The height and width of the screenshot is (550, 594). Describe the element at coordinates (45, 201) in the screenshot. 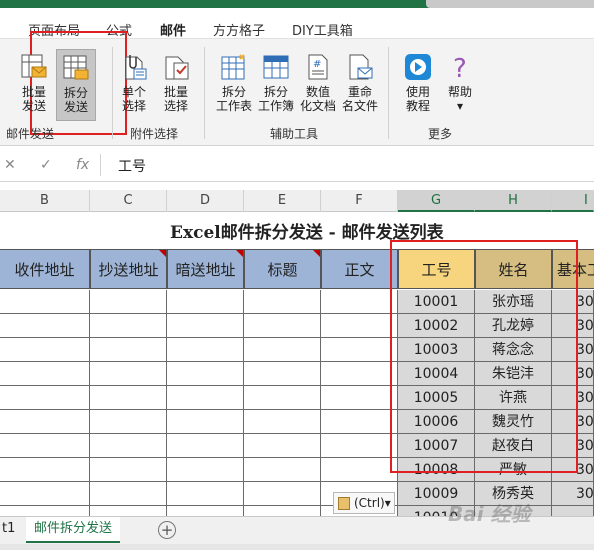

I see `column-header-b: B` at that location.